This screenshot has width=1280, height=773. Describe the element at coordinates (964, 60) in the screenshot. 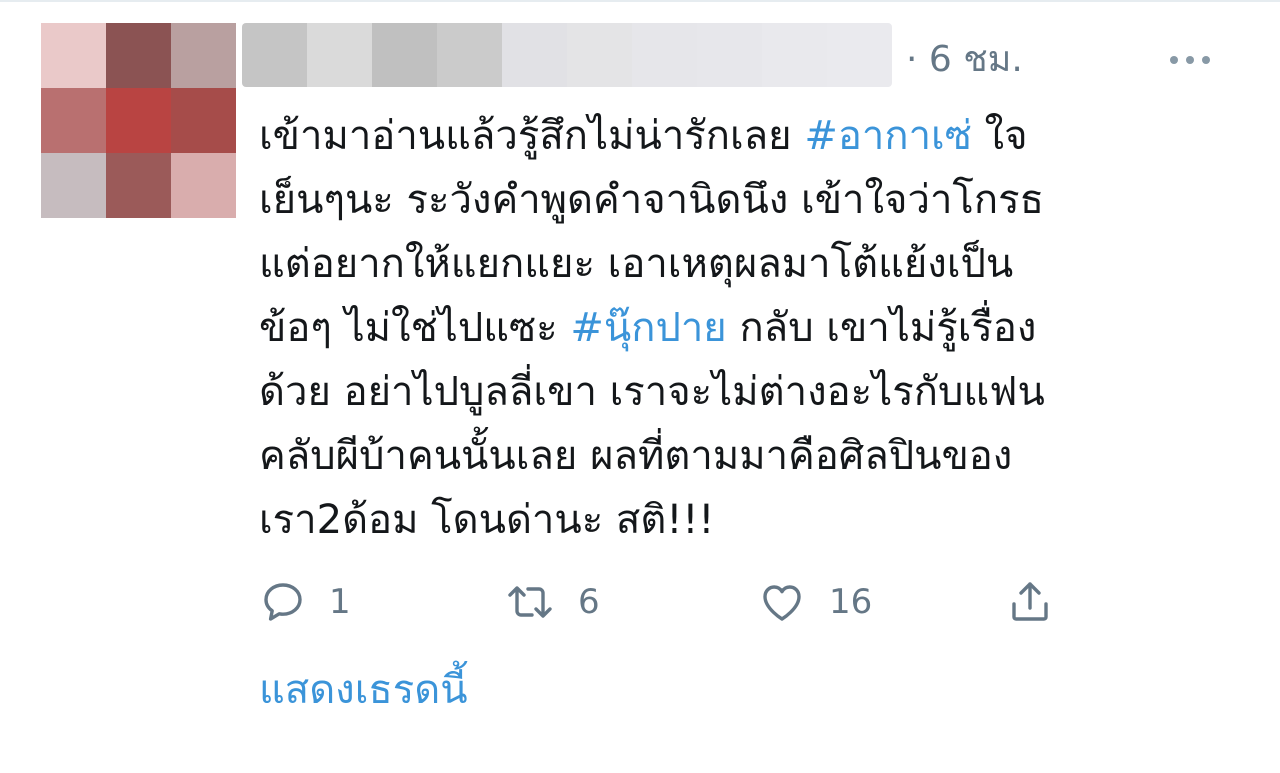

I see `tweet-timestamp: · 6 ชม.` at that location.